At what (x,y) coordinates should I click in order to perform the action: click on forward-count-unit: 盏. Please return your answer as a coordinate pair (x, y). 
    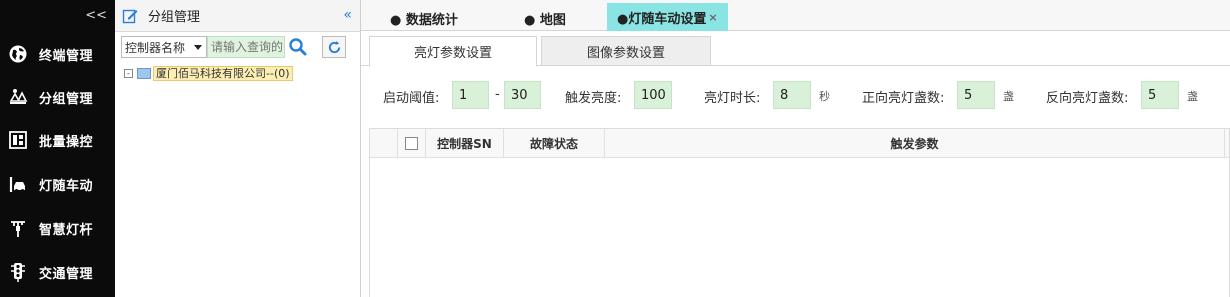
    Looking at the image, I should click on (1008, 96).